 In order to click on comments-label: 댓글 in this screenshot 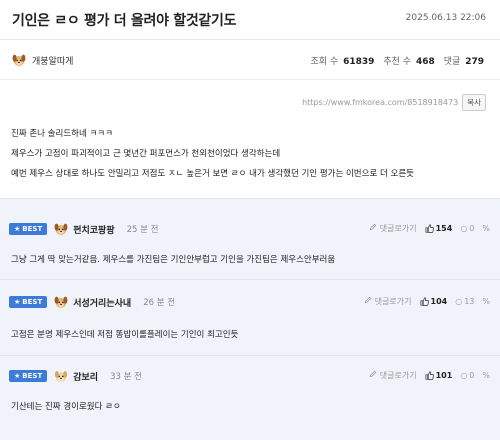, I will do `click(452, 62)`.